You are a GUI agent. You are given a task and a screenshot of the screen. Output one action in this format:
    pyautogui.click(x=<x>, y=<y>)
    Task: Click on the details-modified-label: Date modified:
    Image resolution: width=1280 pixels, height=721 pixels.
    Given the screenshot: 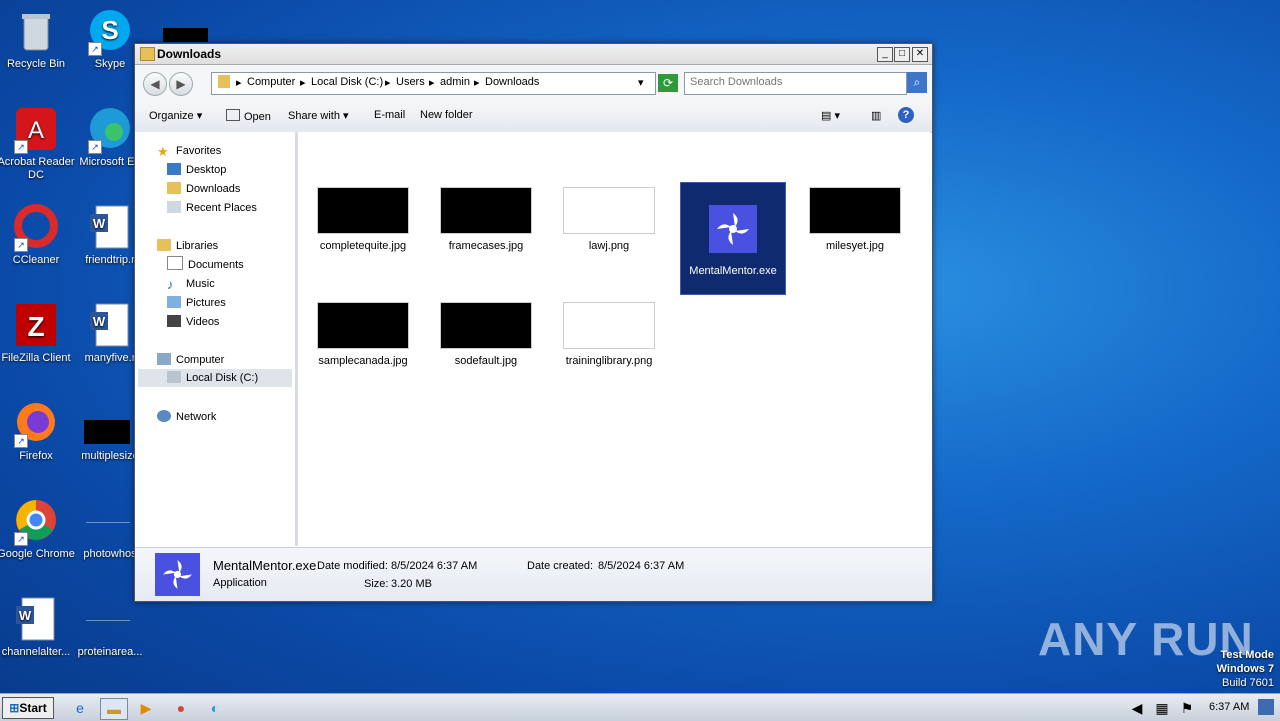 What is the action you would take?
    pyautogui.click(x=352, y=566)
    